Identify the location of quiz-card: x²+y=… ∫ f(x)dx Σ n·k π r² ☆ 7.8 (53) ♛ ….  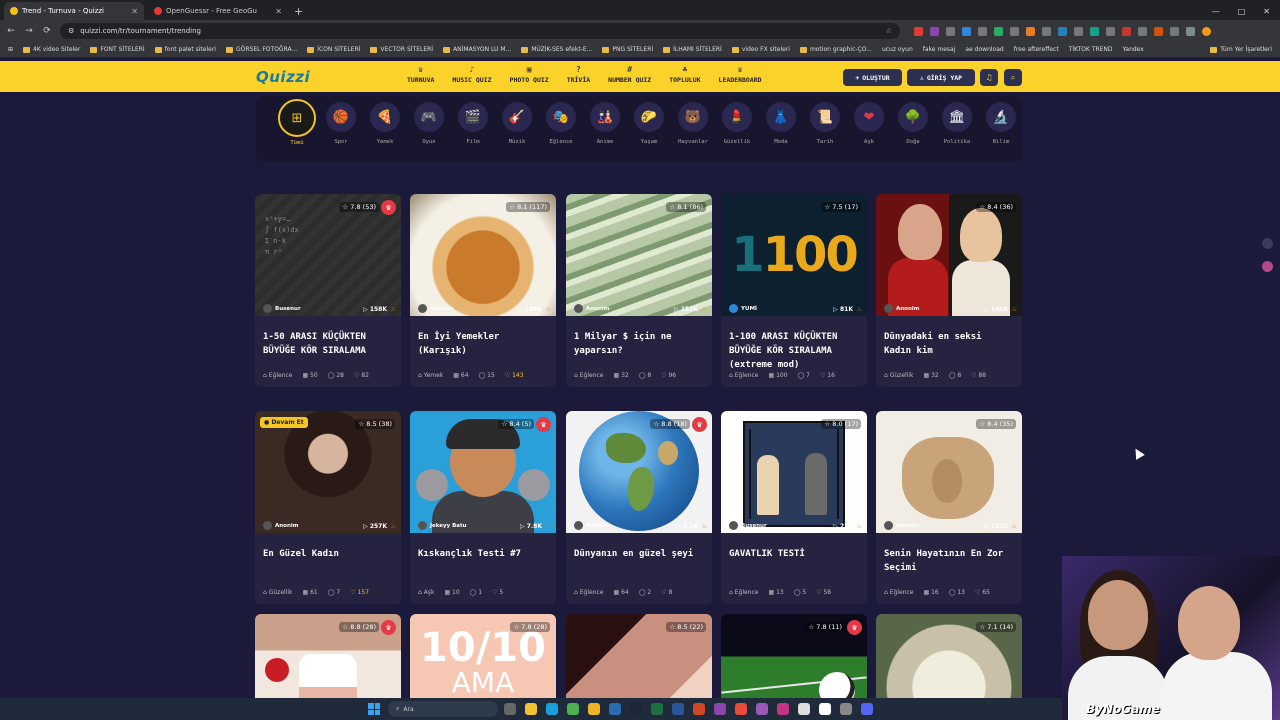
(328, 290).